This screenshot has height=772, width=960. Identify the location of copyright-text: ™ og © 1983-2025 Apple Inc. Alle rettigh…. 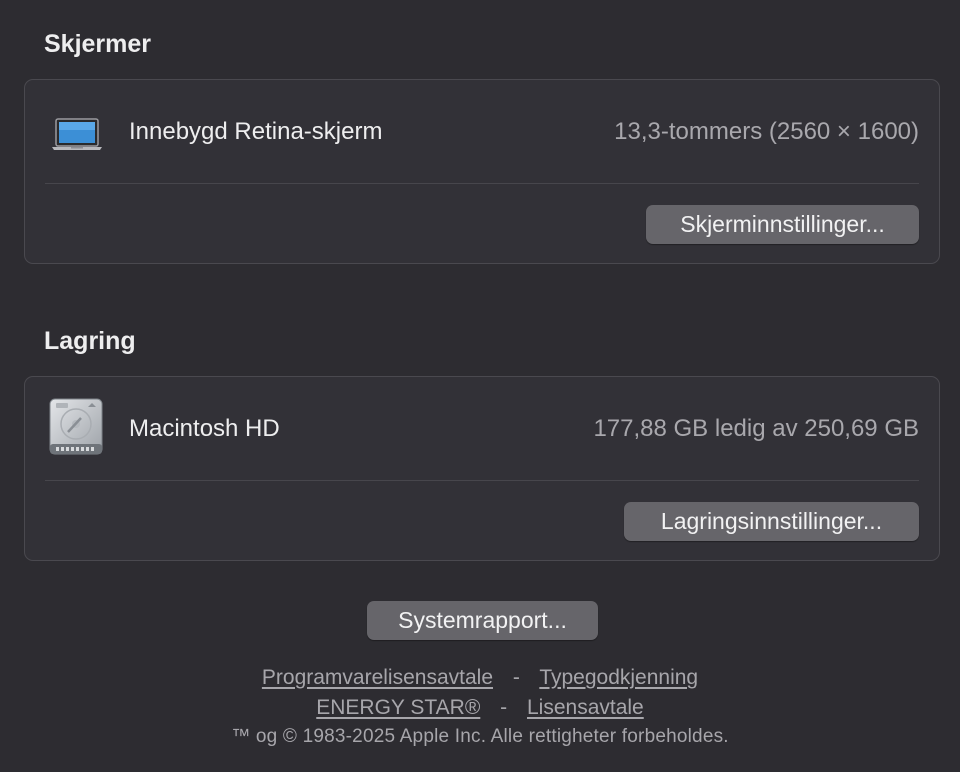
(480, 736).